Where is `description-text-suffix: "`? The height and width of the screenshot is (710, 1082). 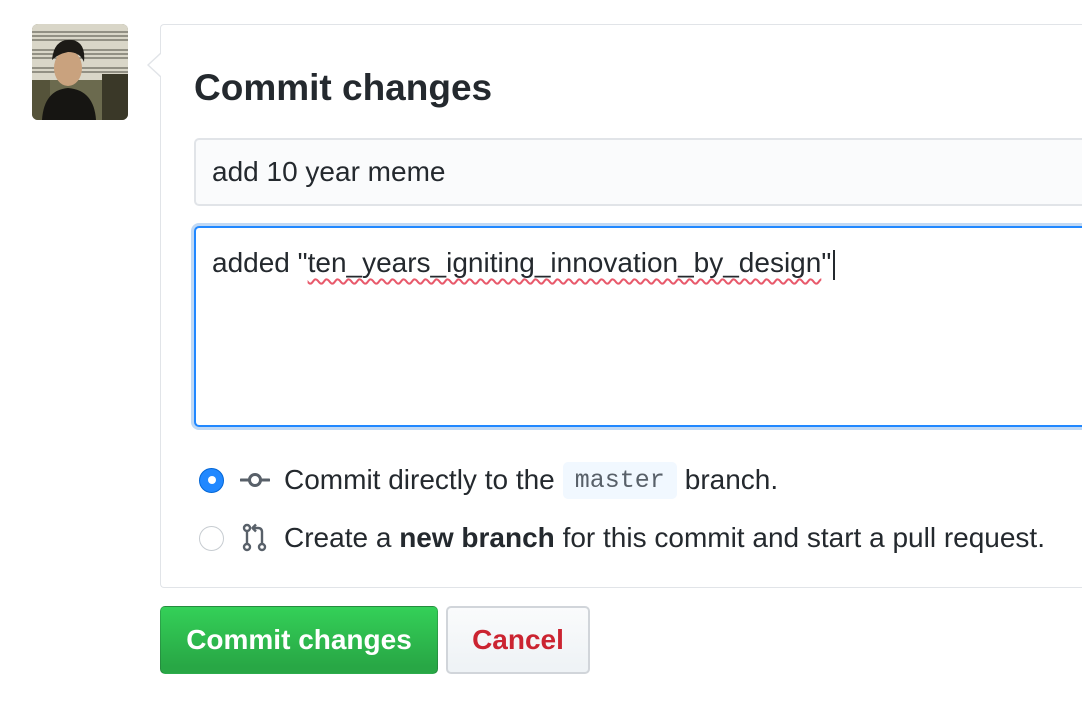 description-text-suffix: " is located at coordinates (826, 262).